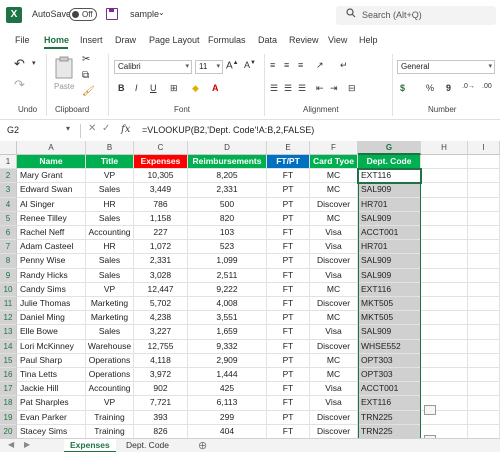 This screenshot has width=500, height=452. Describe the element at coordinates (227, 275) in the screenshot. I see `table-cell: 2,511` at that location.